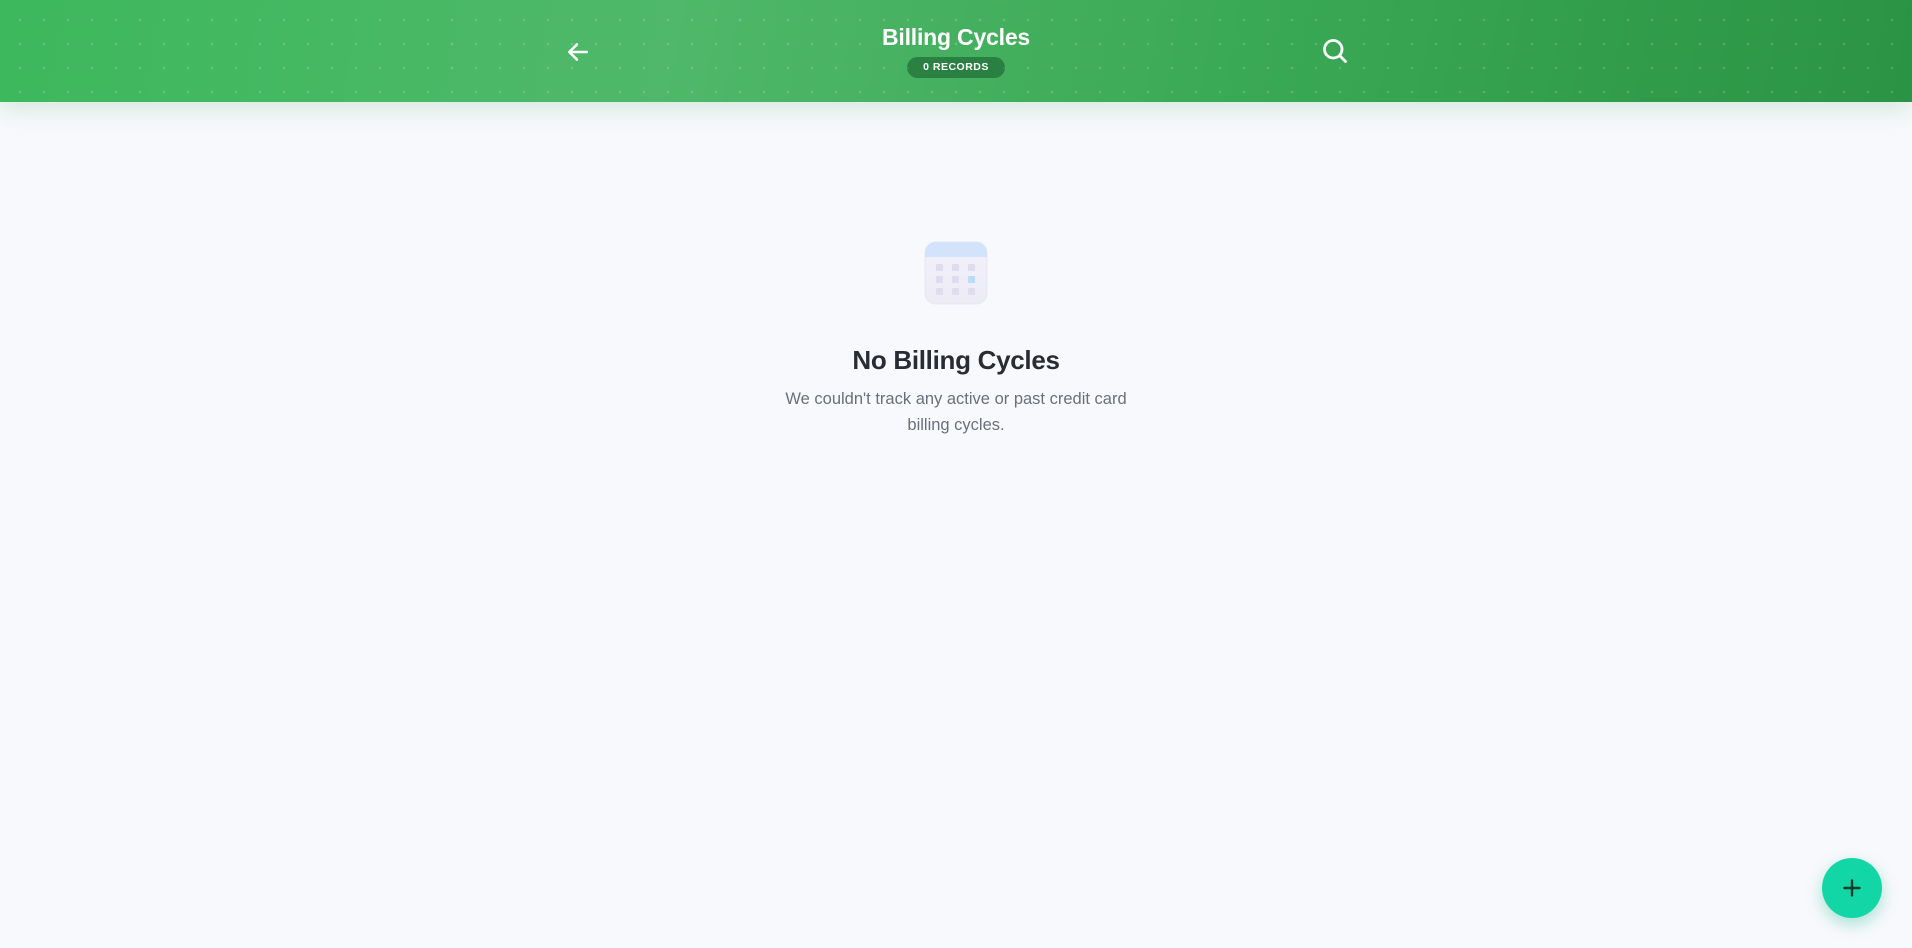 The image size is (1912, 948). I want to click on plus-icon, so click(1852, 888).